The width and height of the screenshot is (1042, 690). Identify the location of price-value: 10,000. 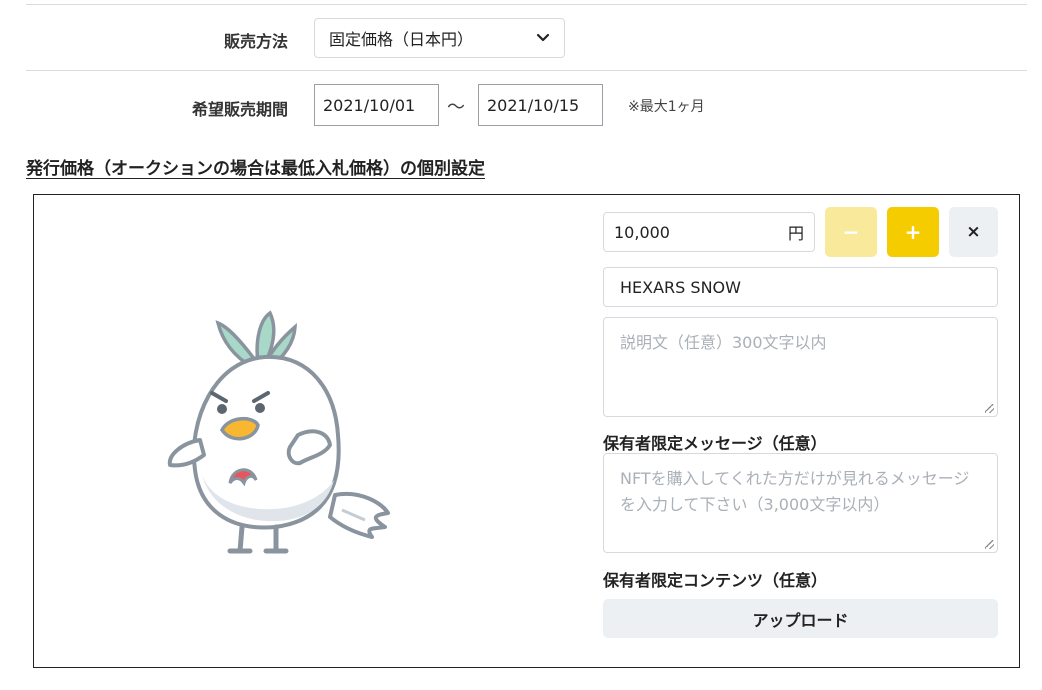
(642, 232).